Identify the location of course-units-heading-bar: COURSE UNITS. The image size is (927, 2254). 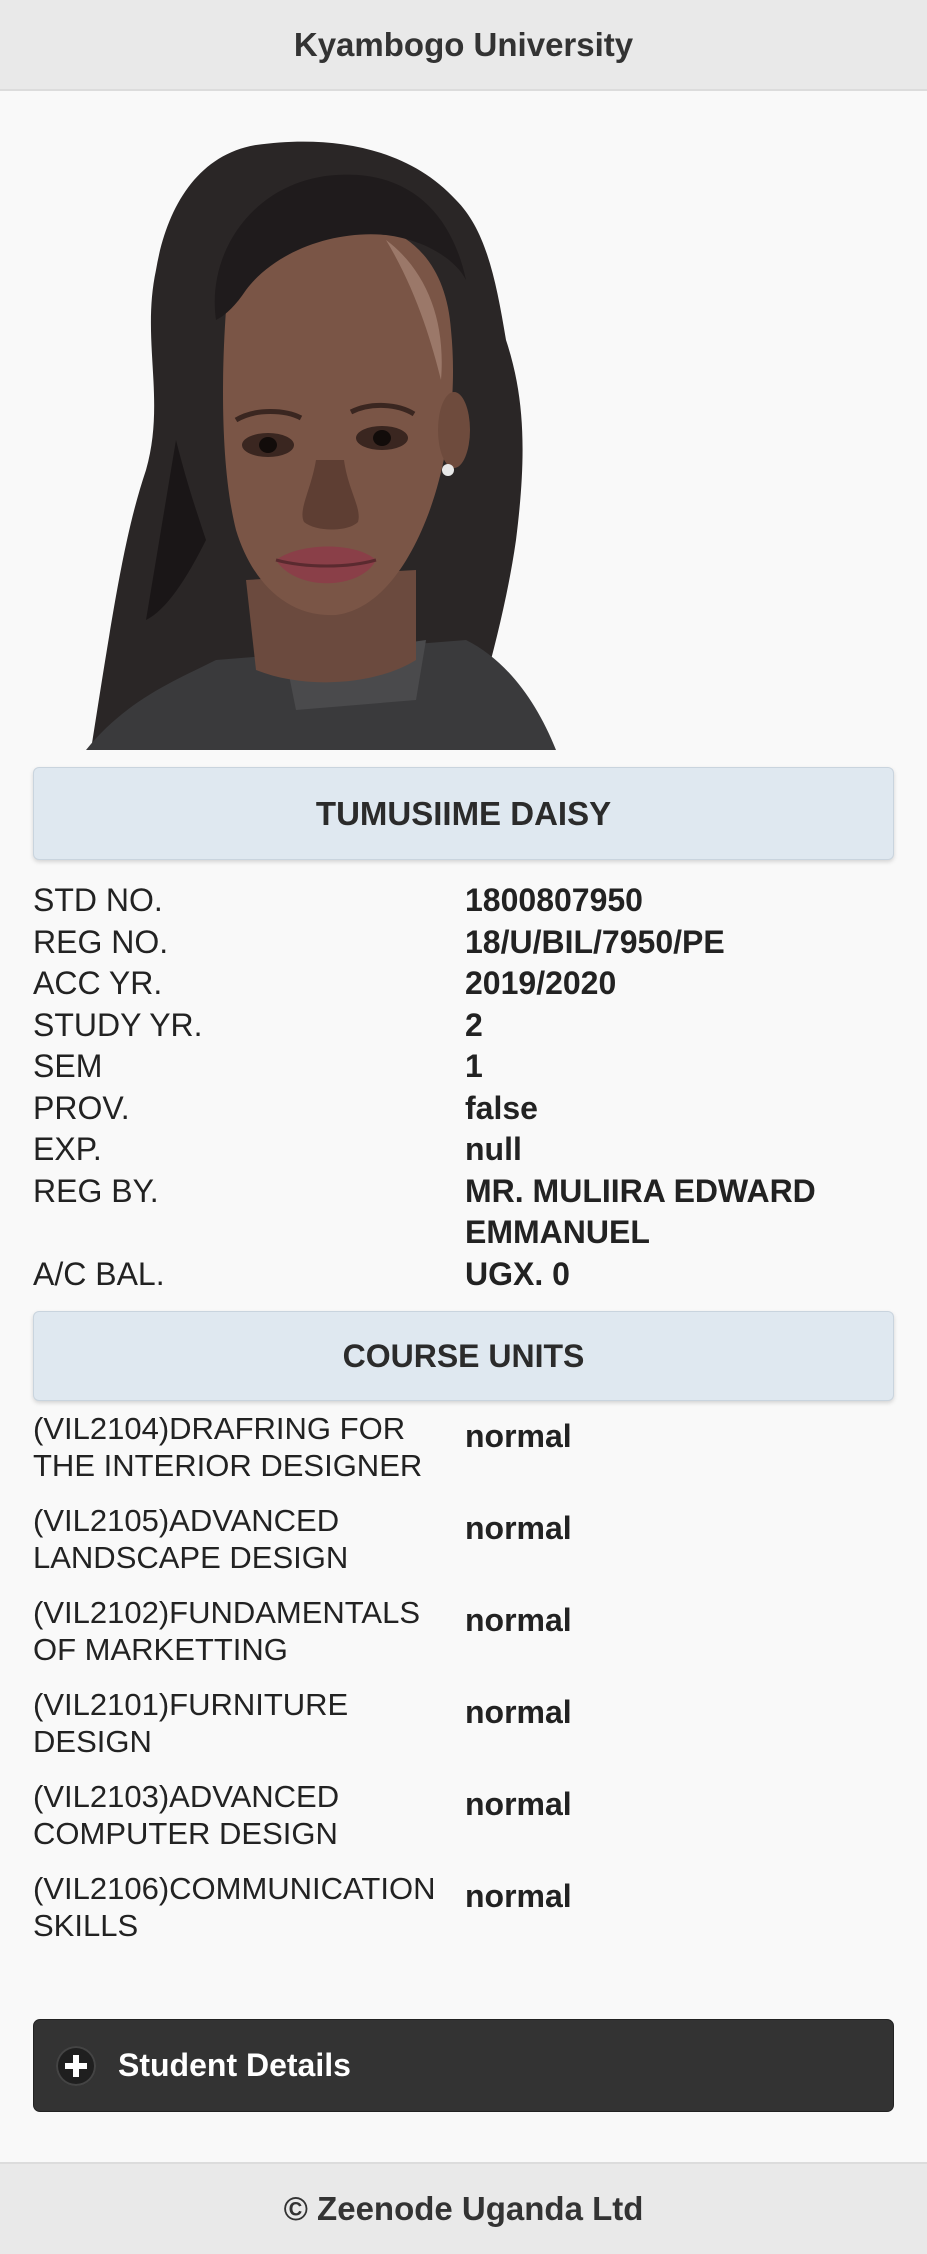
(463, 1356).